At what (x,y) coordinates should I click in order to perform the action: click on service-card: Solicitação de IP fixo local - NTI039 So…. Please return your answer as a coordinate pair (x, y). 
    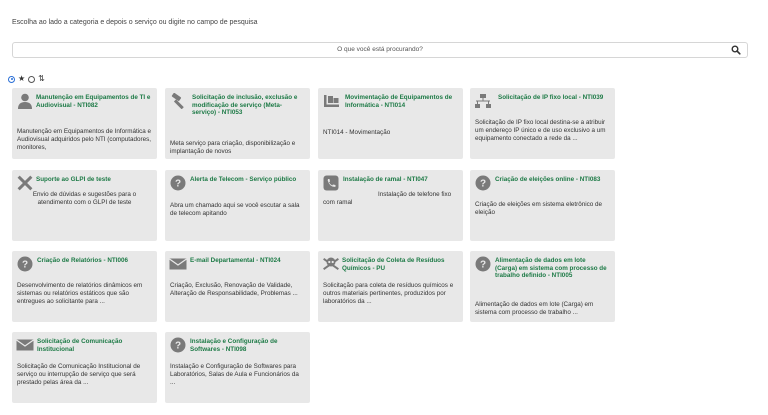
    Looking at the image, I should click on (542, 123).